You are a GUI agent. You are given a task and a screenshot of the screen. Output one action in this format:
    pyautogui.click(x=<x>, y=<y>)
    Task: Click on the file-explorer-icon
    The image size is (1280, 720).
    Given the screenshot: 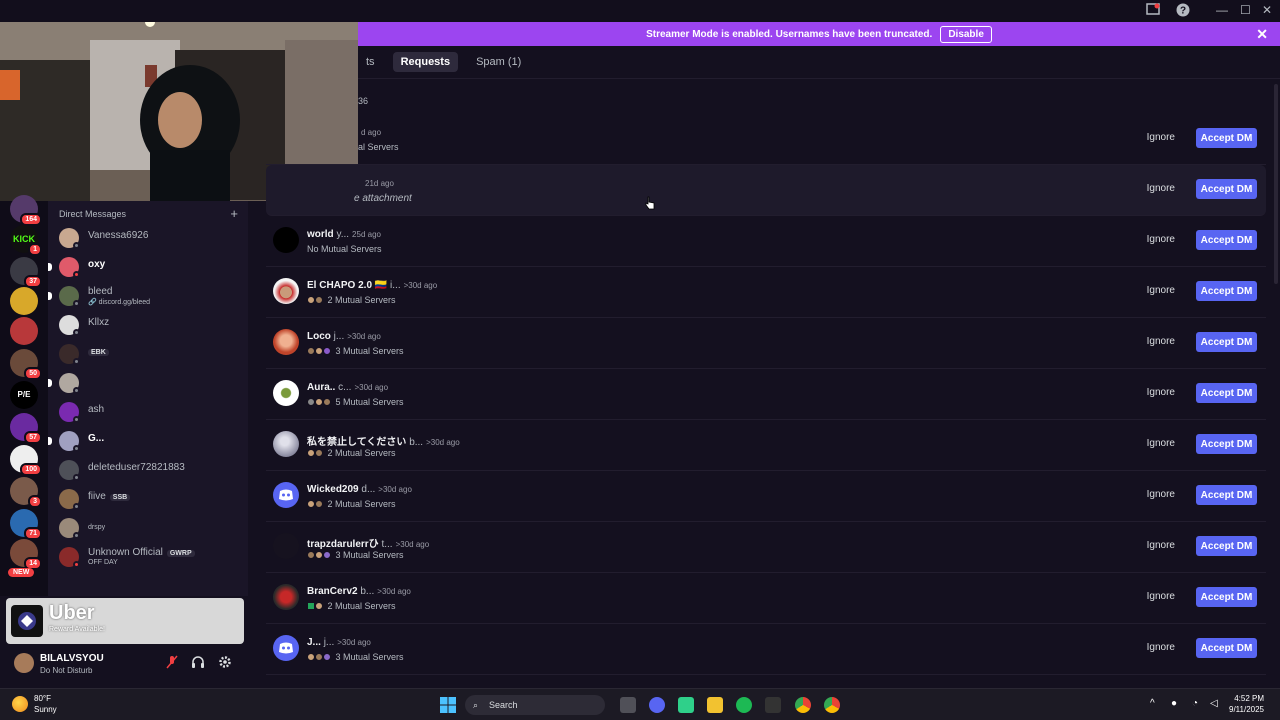 What is the action you would take?
    pyautogui.click(x=715, y=705)
    